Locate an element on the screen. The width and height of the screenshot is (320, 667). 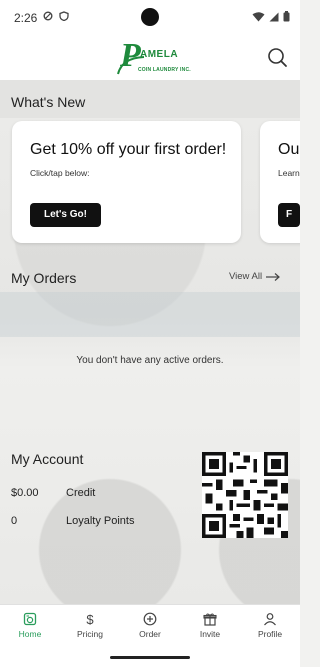
status-time: 2:26 is located at coordinates (26, 18).